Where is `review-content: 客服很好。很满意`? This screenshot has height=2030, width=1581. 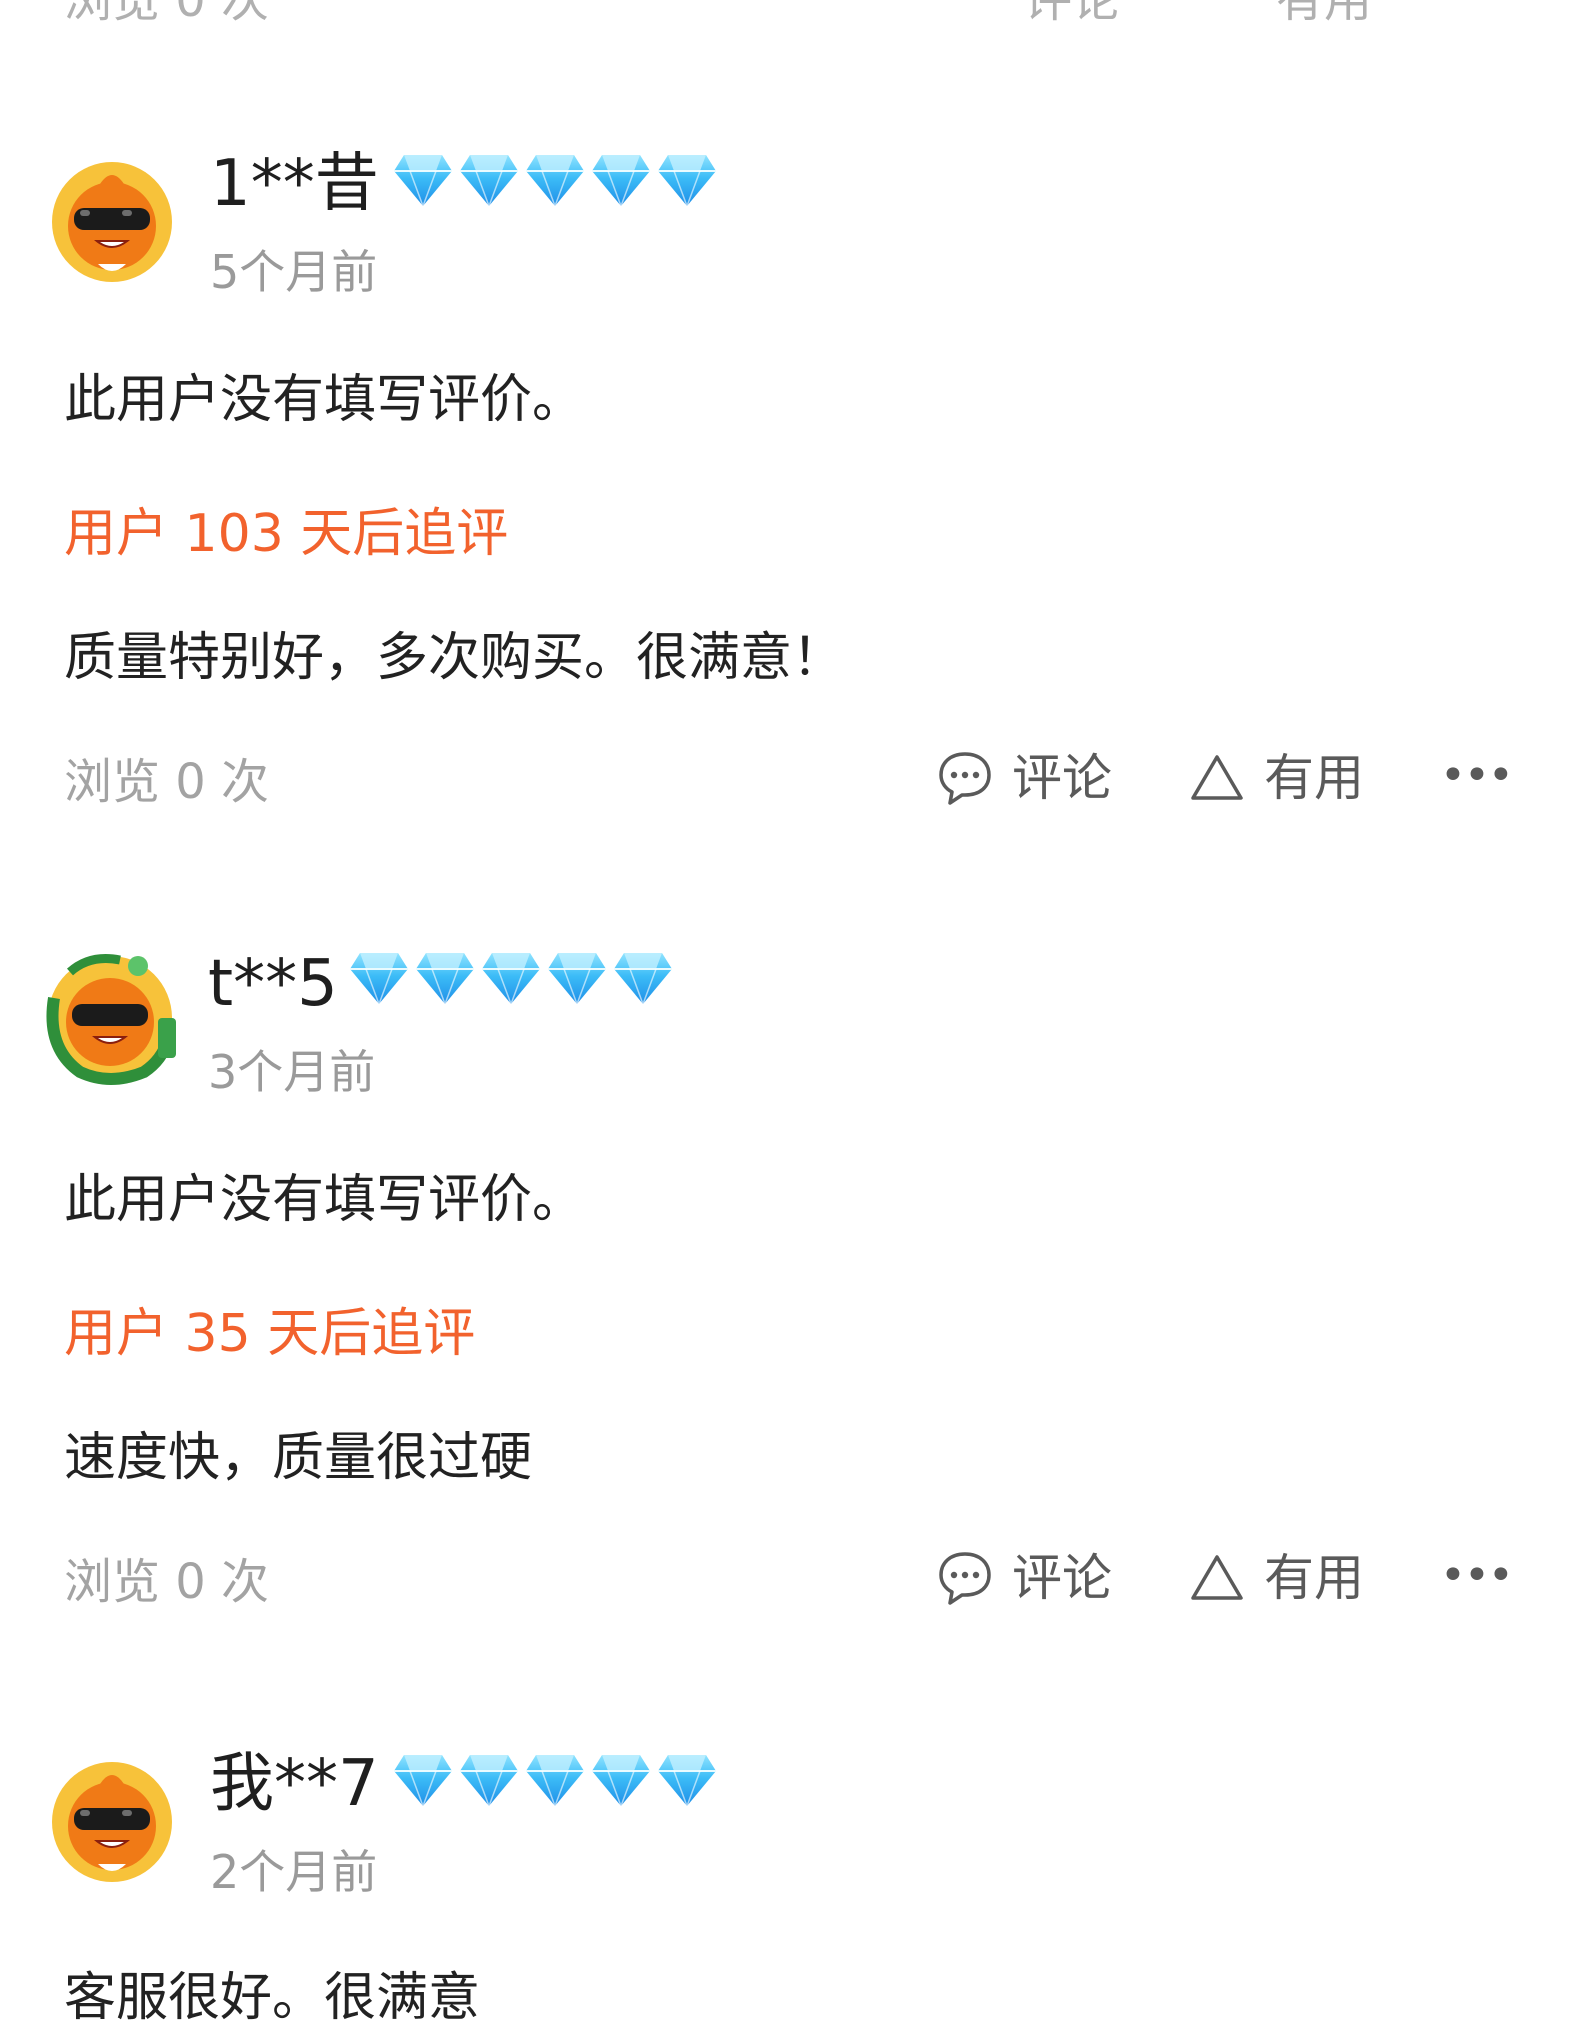 review-content: 客服很好。很满意 is located at coordinates (272, 1998).